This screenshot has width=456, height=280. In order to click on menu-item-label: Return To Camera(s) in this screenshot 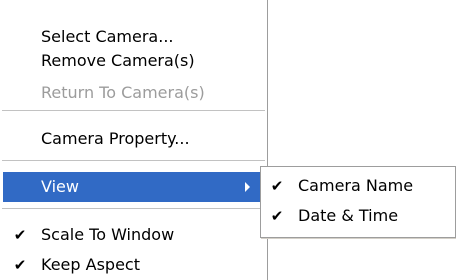, I will do `click(123, 92)`.